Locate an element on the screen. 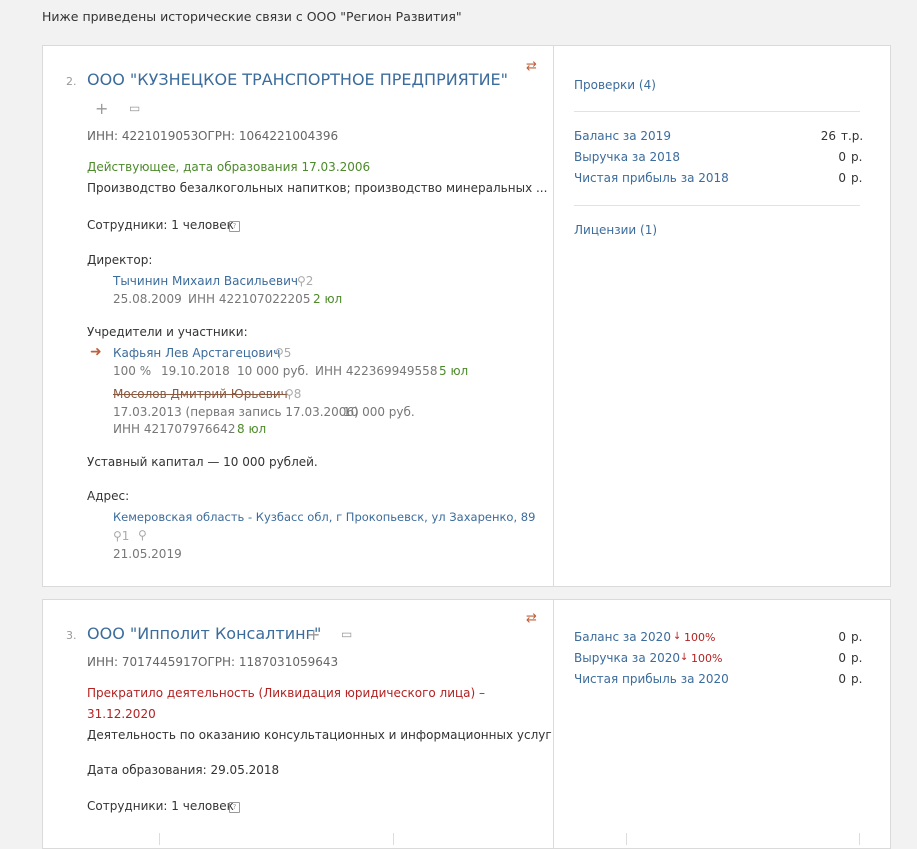 The width and height of the screenshot is (917, 849). address-date: 21.05.2019 is located at coordinates (147, 554).